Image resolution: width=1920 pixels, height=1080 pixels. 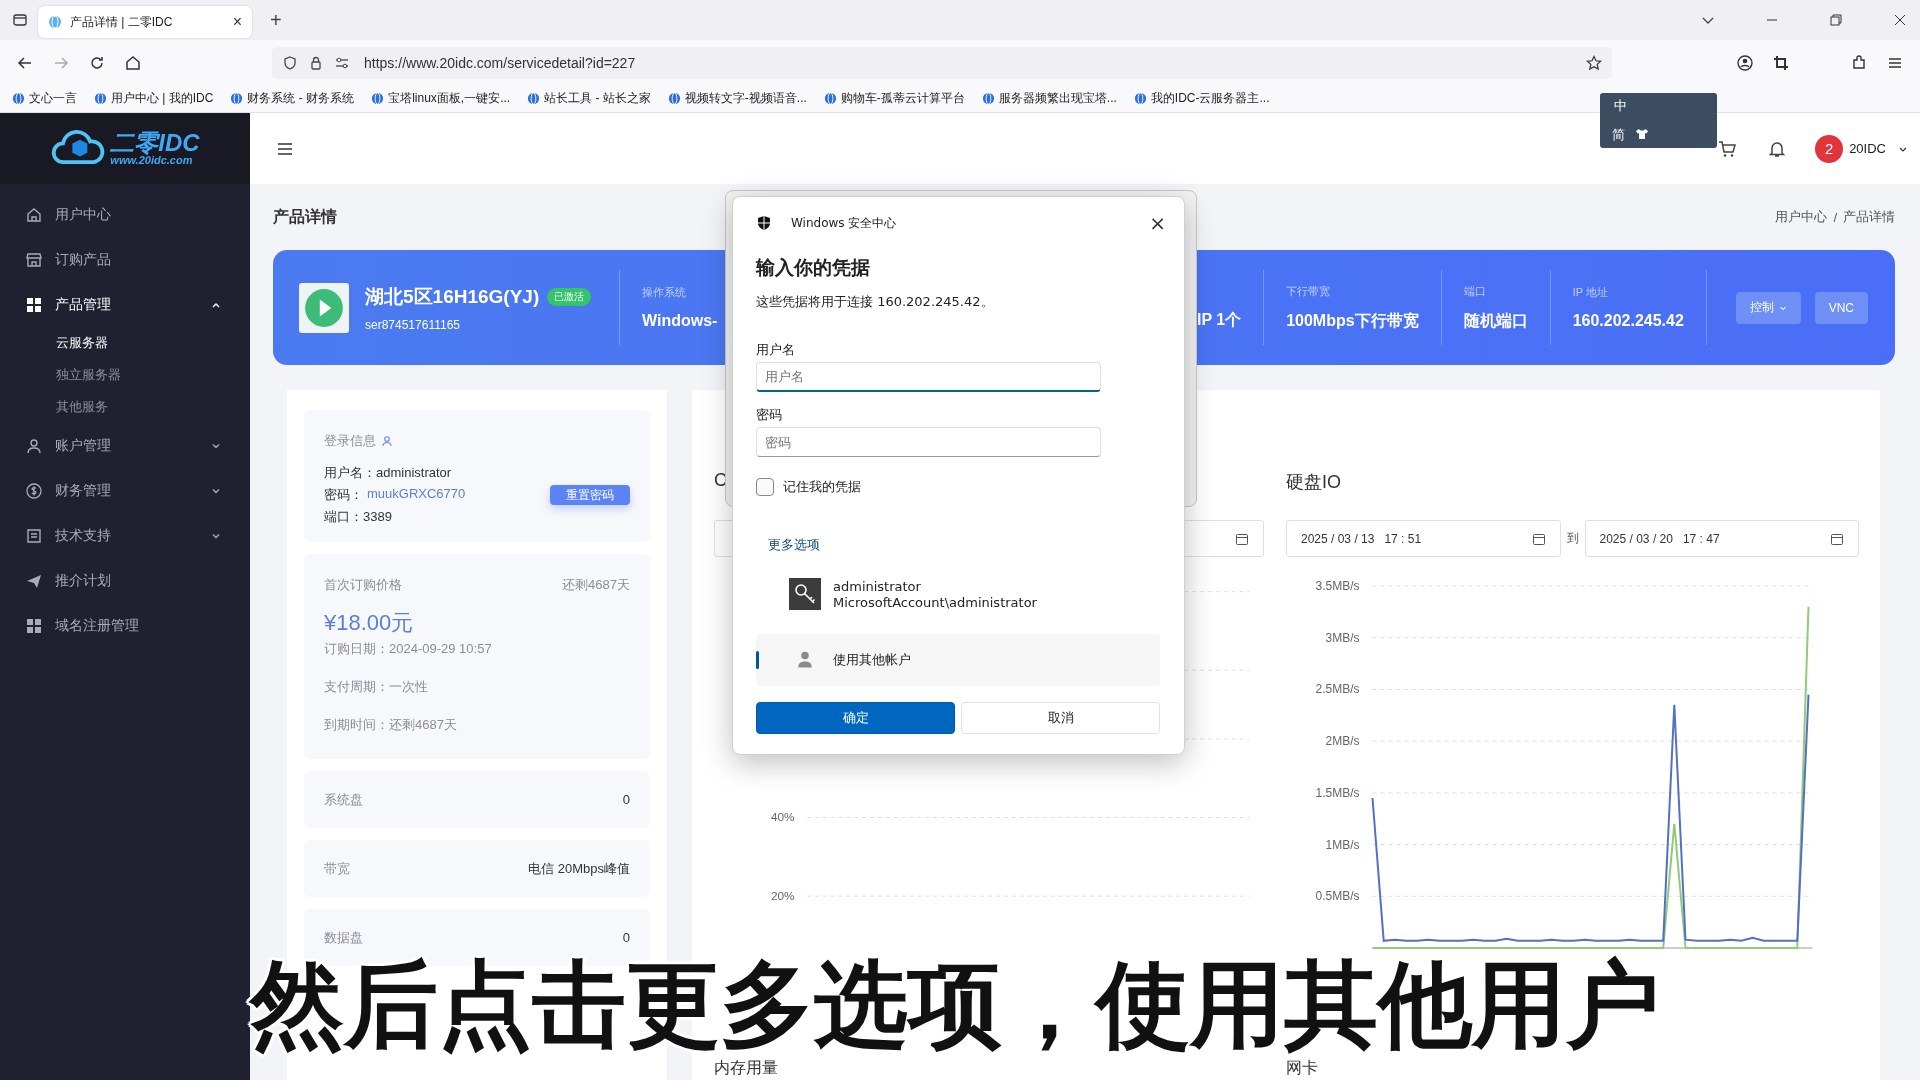 I want to click on bookmark: 购物车-孤蒂云计算平台, so click(x=894, y=98).